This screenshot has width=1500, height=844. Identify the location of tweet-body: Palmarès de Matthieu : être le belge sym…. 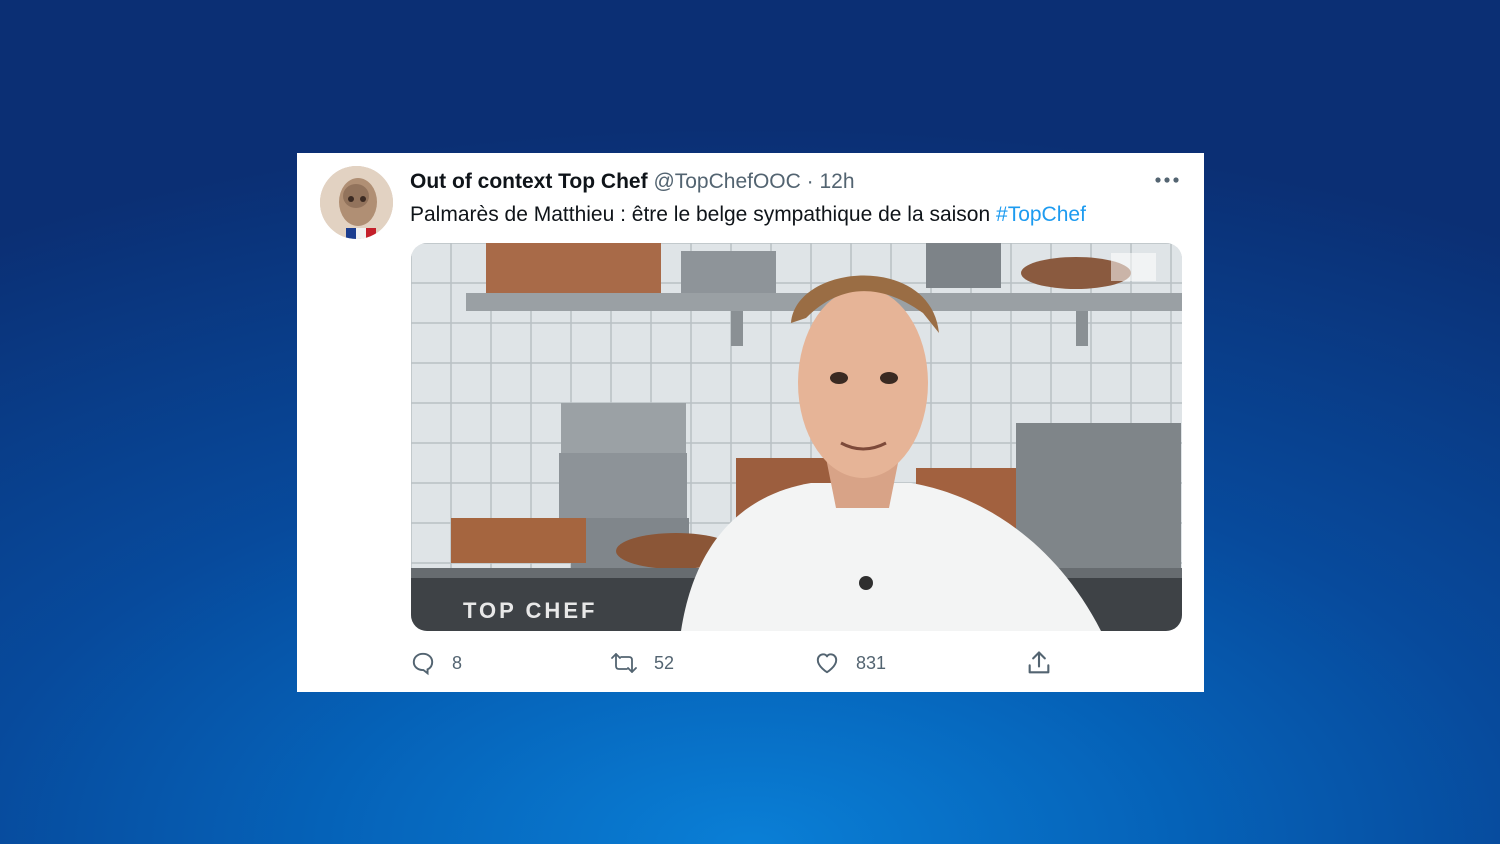
(700, 214).